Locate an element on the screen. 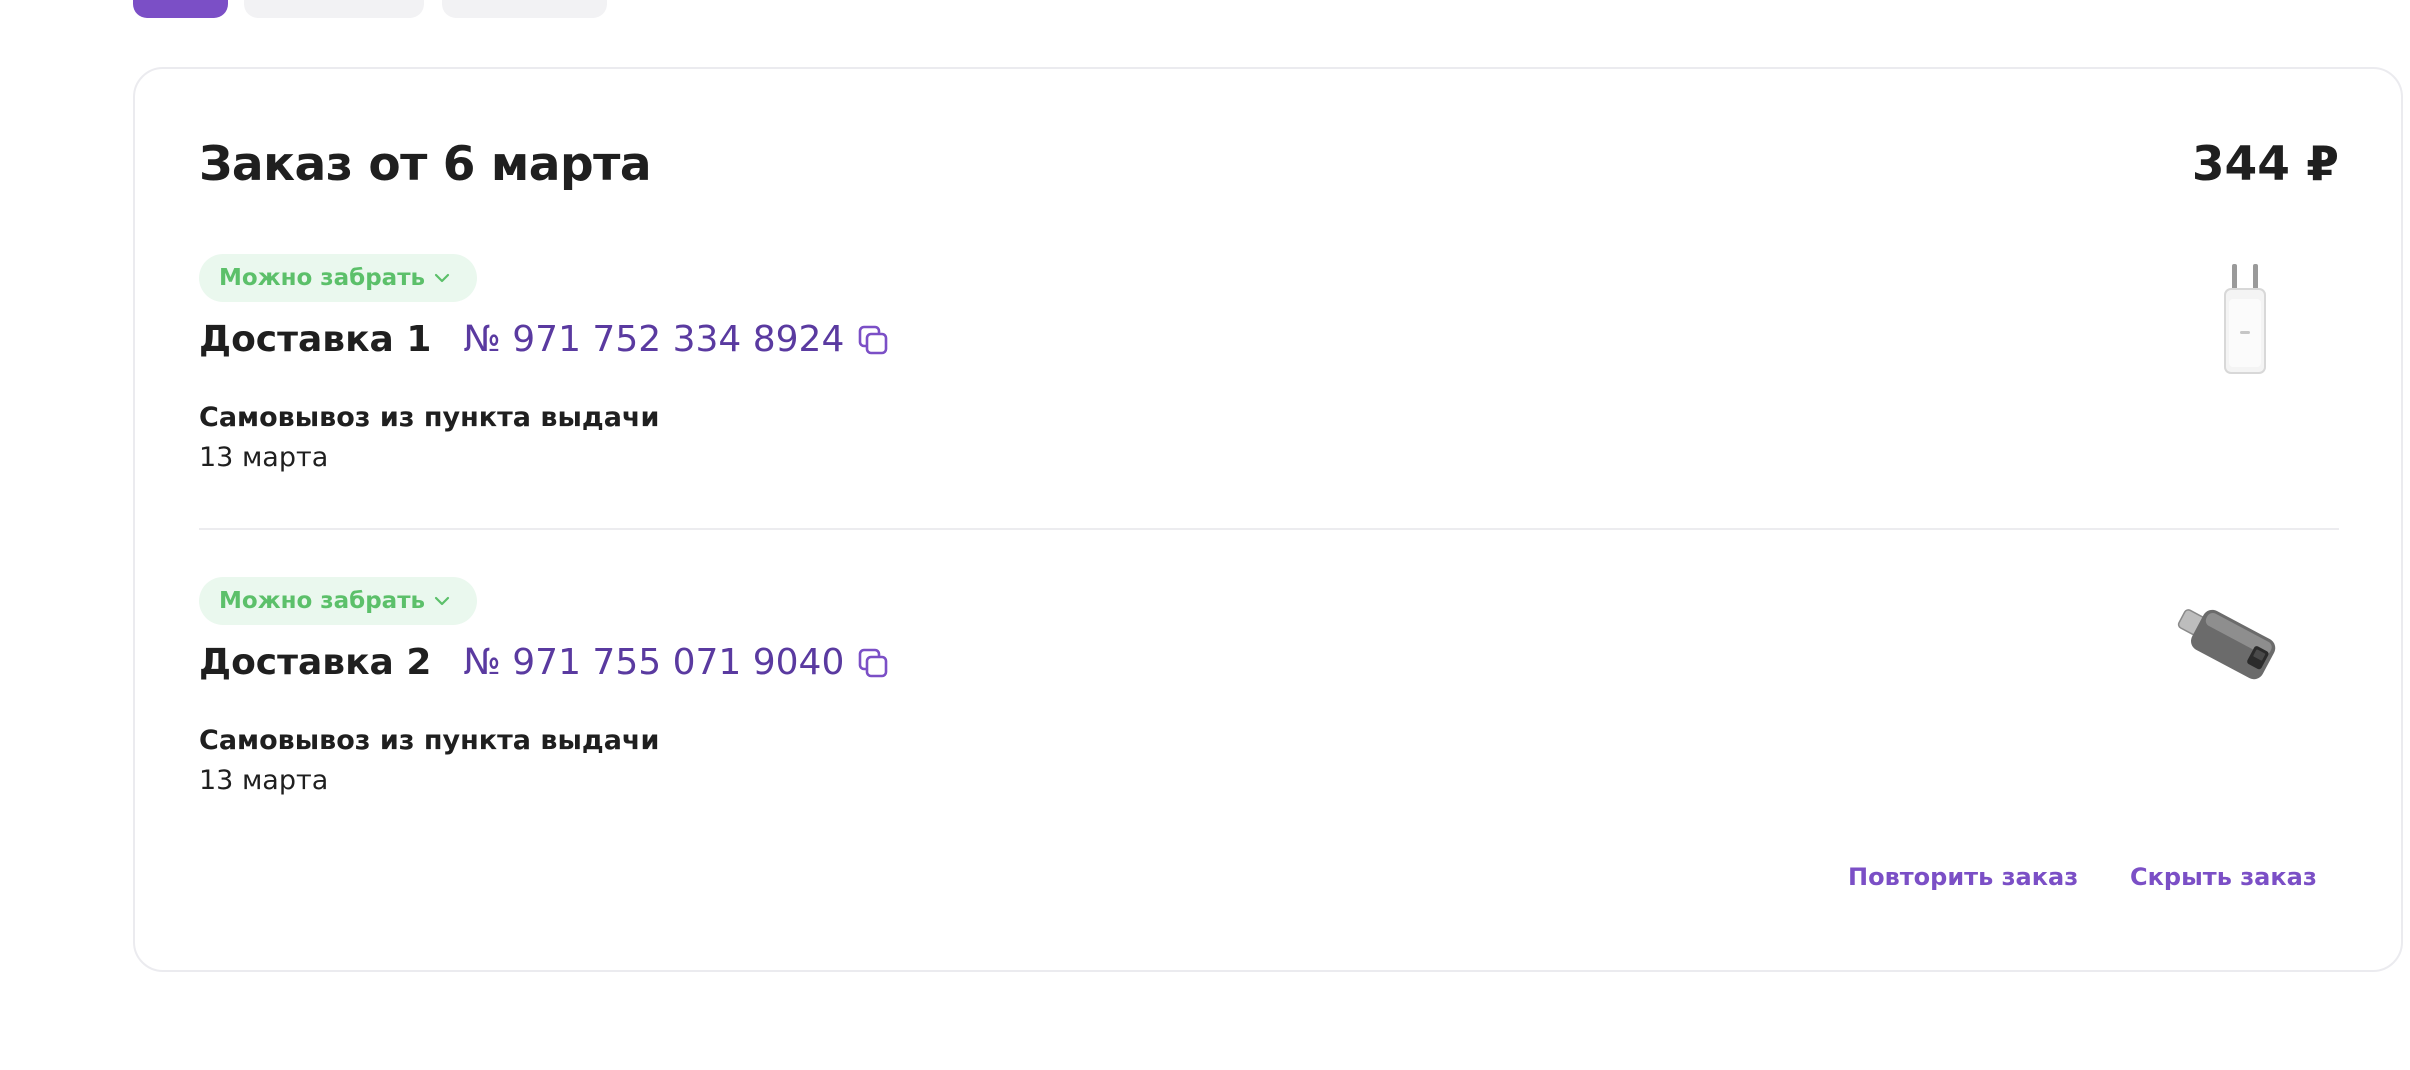  order-total: 344 ₽ is located at coordinates (2265, 164).